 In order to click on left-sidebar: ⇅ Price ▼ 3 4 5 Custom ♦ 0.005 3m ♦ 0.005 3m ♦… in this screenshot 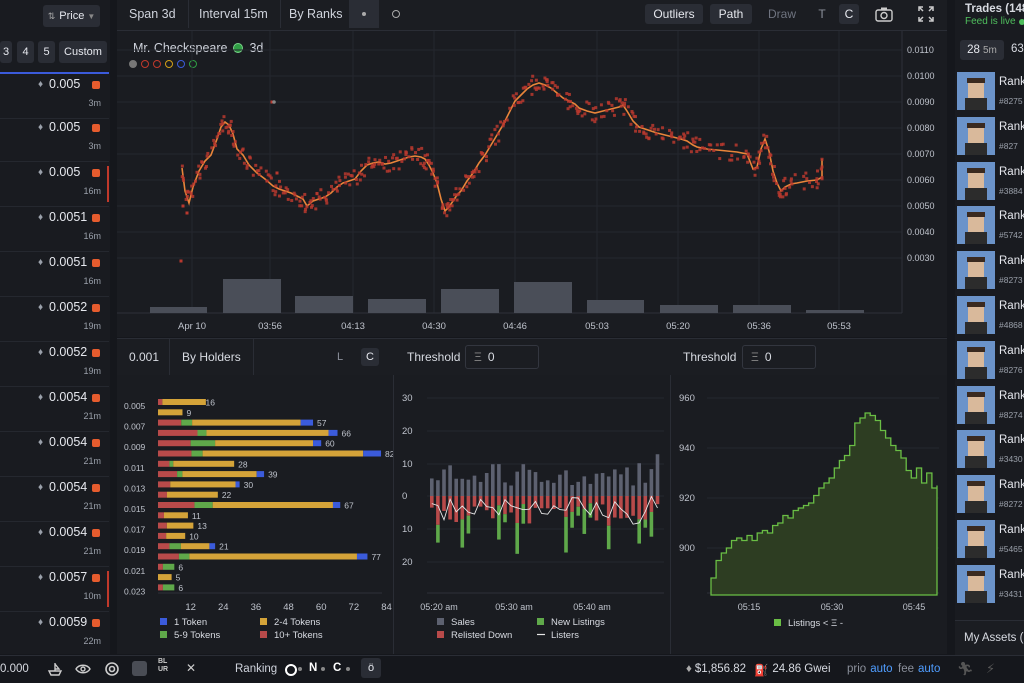, I will do `click(55, 328)`.